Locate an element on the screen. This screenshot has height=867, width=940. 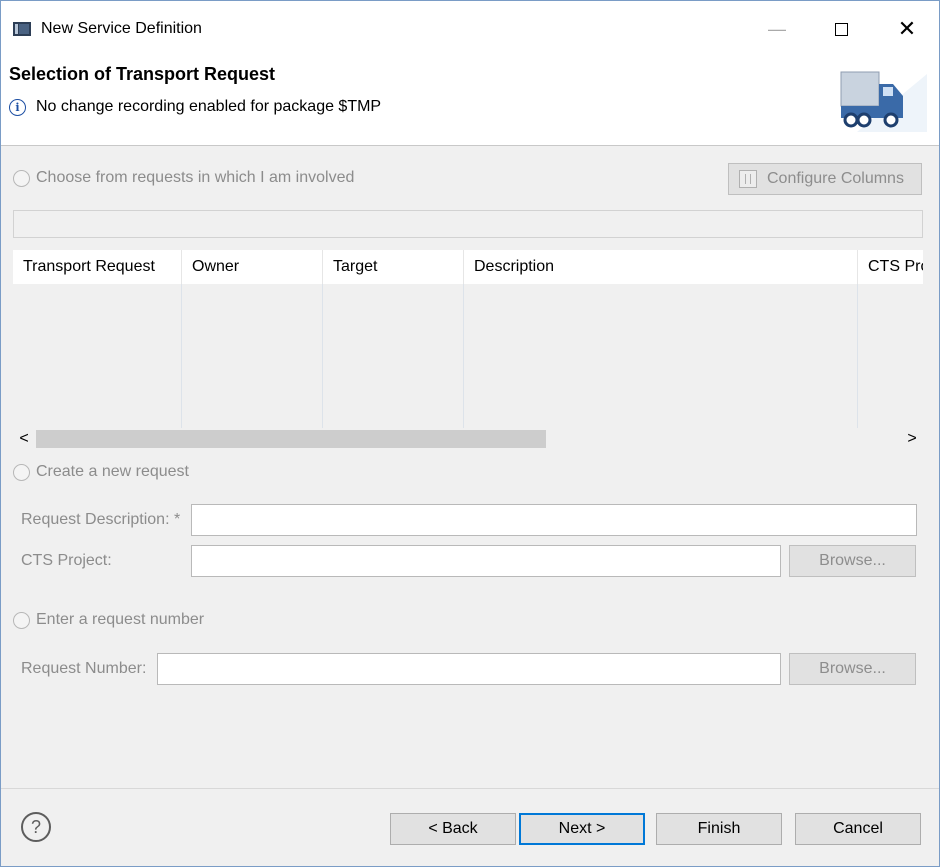
scroll-left-icon: < is located at coordinates (24, 439).